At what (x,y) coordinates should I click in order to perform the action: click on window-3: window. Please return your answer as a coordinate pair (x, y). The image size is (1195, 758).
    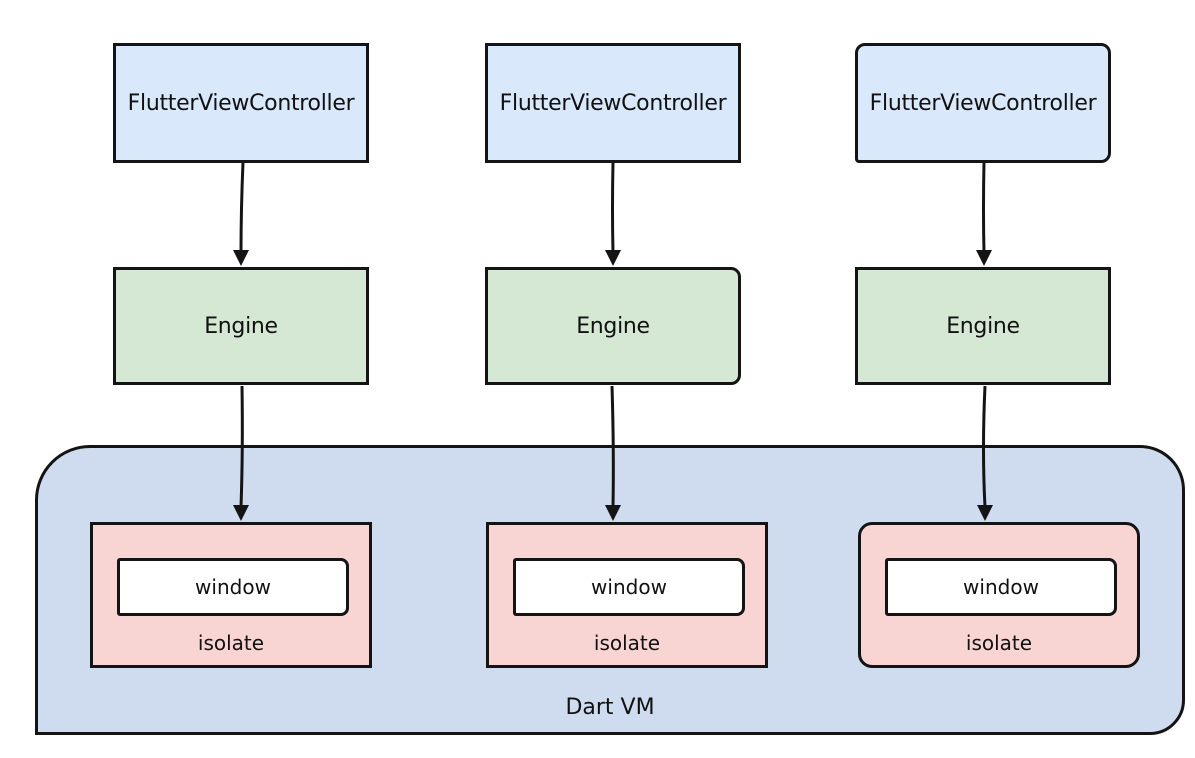
    Looking at the image, I should click on (1001, 587).